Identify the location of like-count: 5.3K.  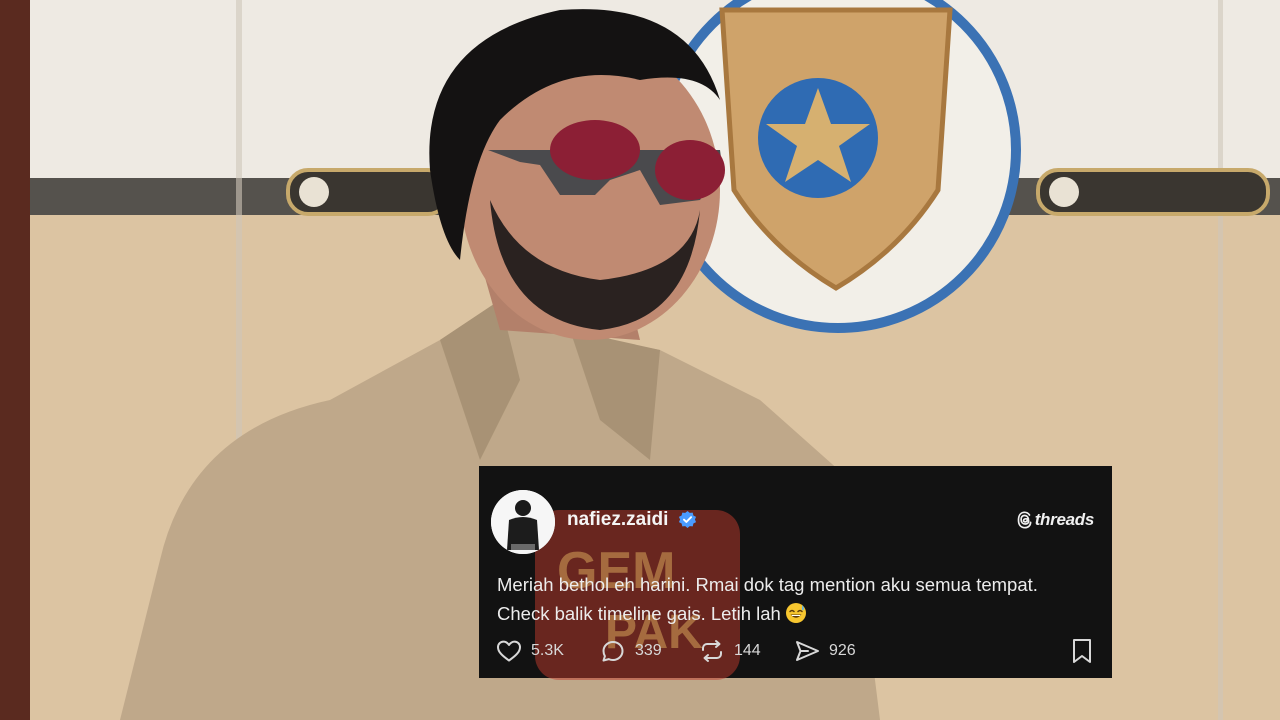
(547, 650).